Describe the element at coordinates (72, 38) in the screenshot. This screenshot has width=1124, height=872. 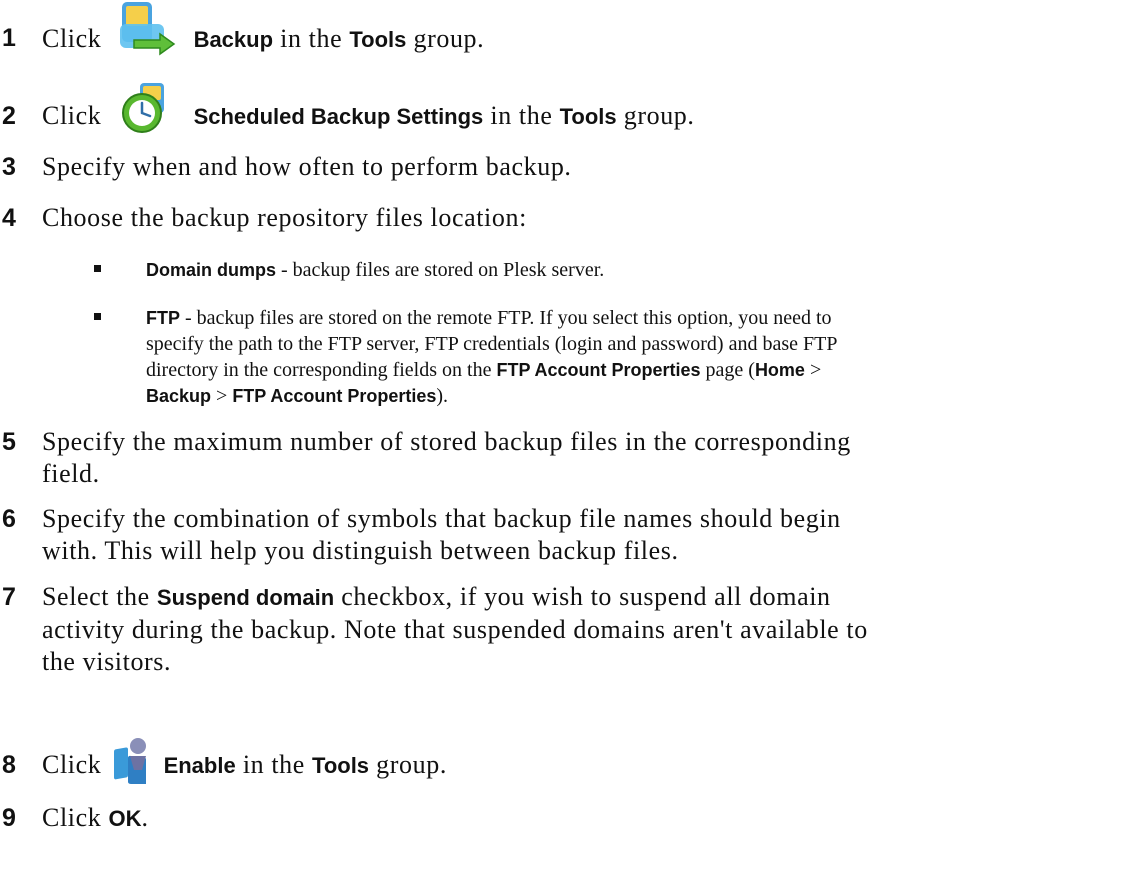
I see `step-text: Click` at that location.